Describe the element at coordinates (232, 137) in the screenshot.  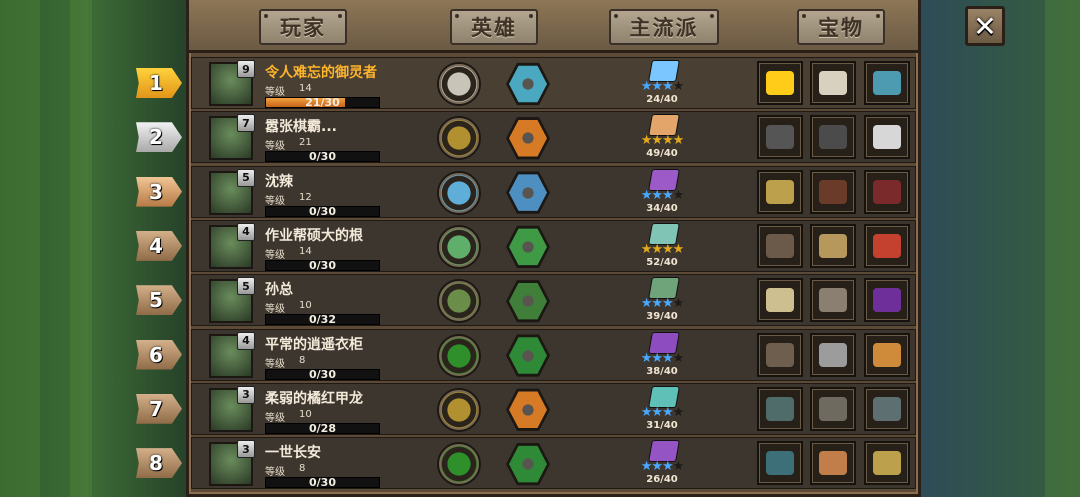
I see `player-avatar: 7` at that location.